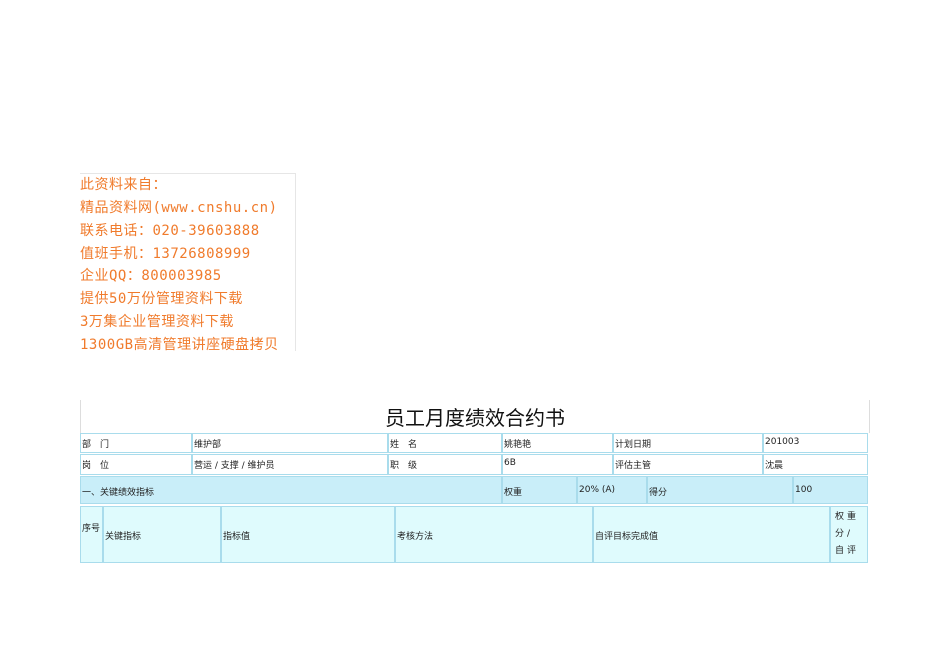  I want to click on ad-line: 企业QQ：800003985, so click(151, 276).